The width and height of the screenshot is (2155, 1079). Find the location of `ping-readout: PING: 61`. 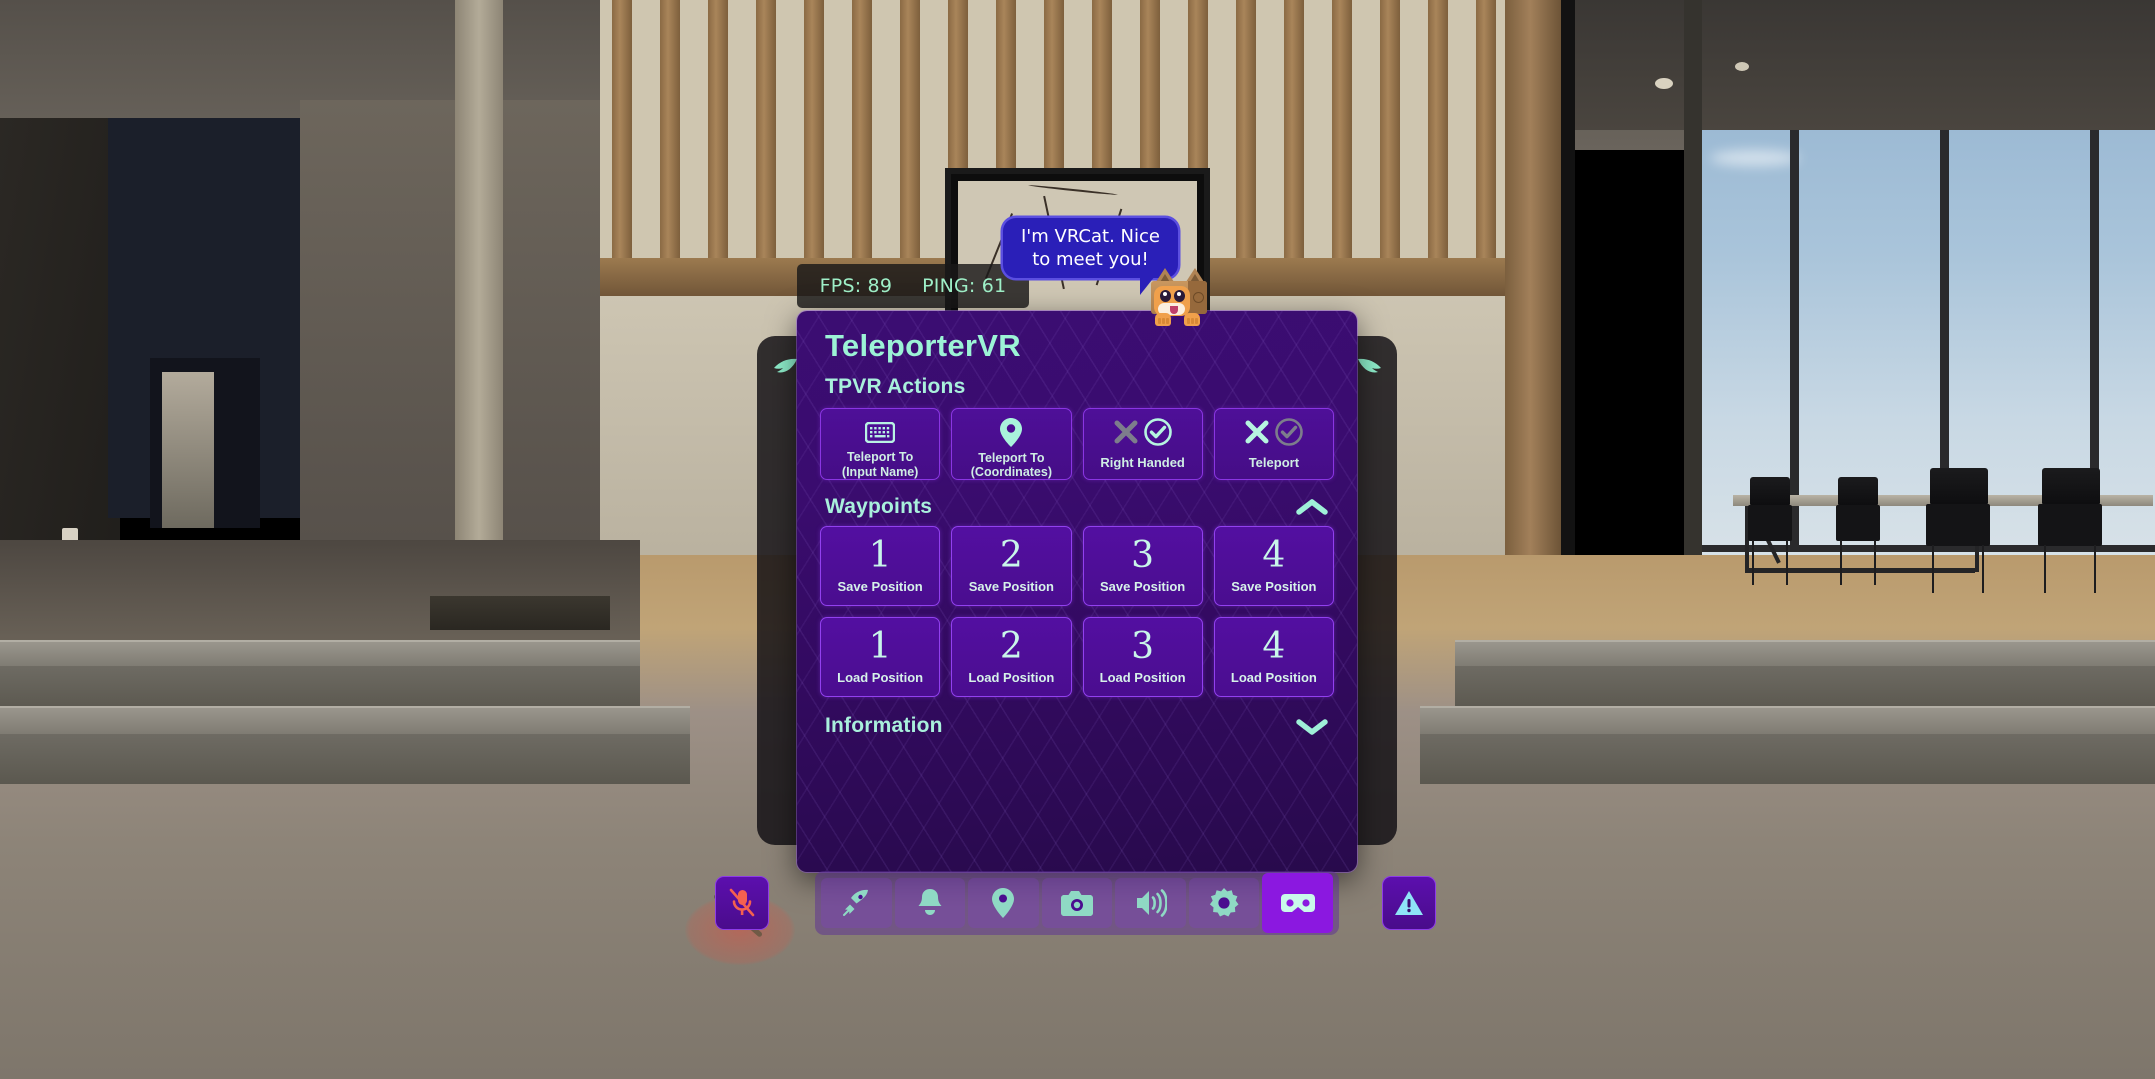

ping-readout: PING: 61 is located at coordinates (964, 286).